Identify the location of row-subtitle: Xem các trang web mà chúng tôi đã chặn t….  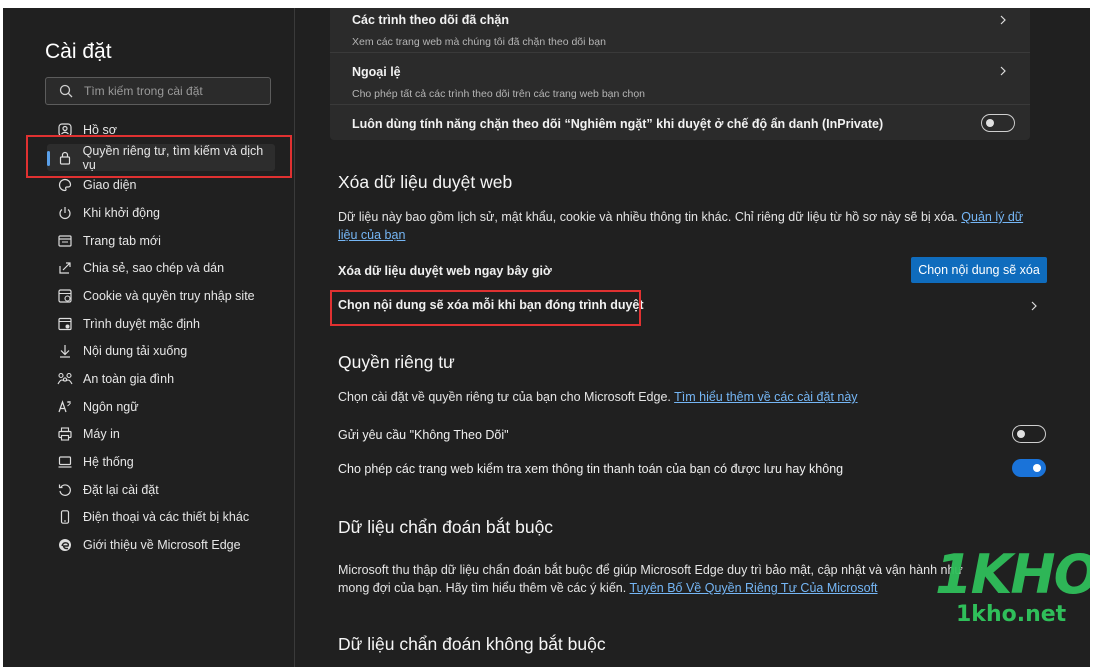
(479, 42).